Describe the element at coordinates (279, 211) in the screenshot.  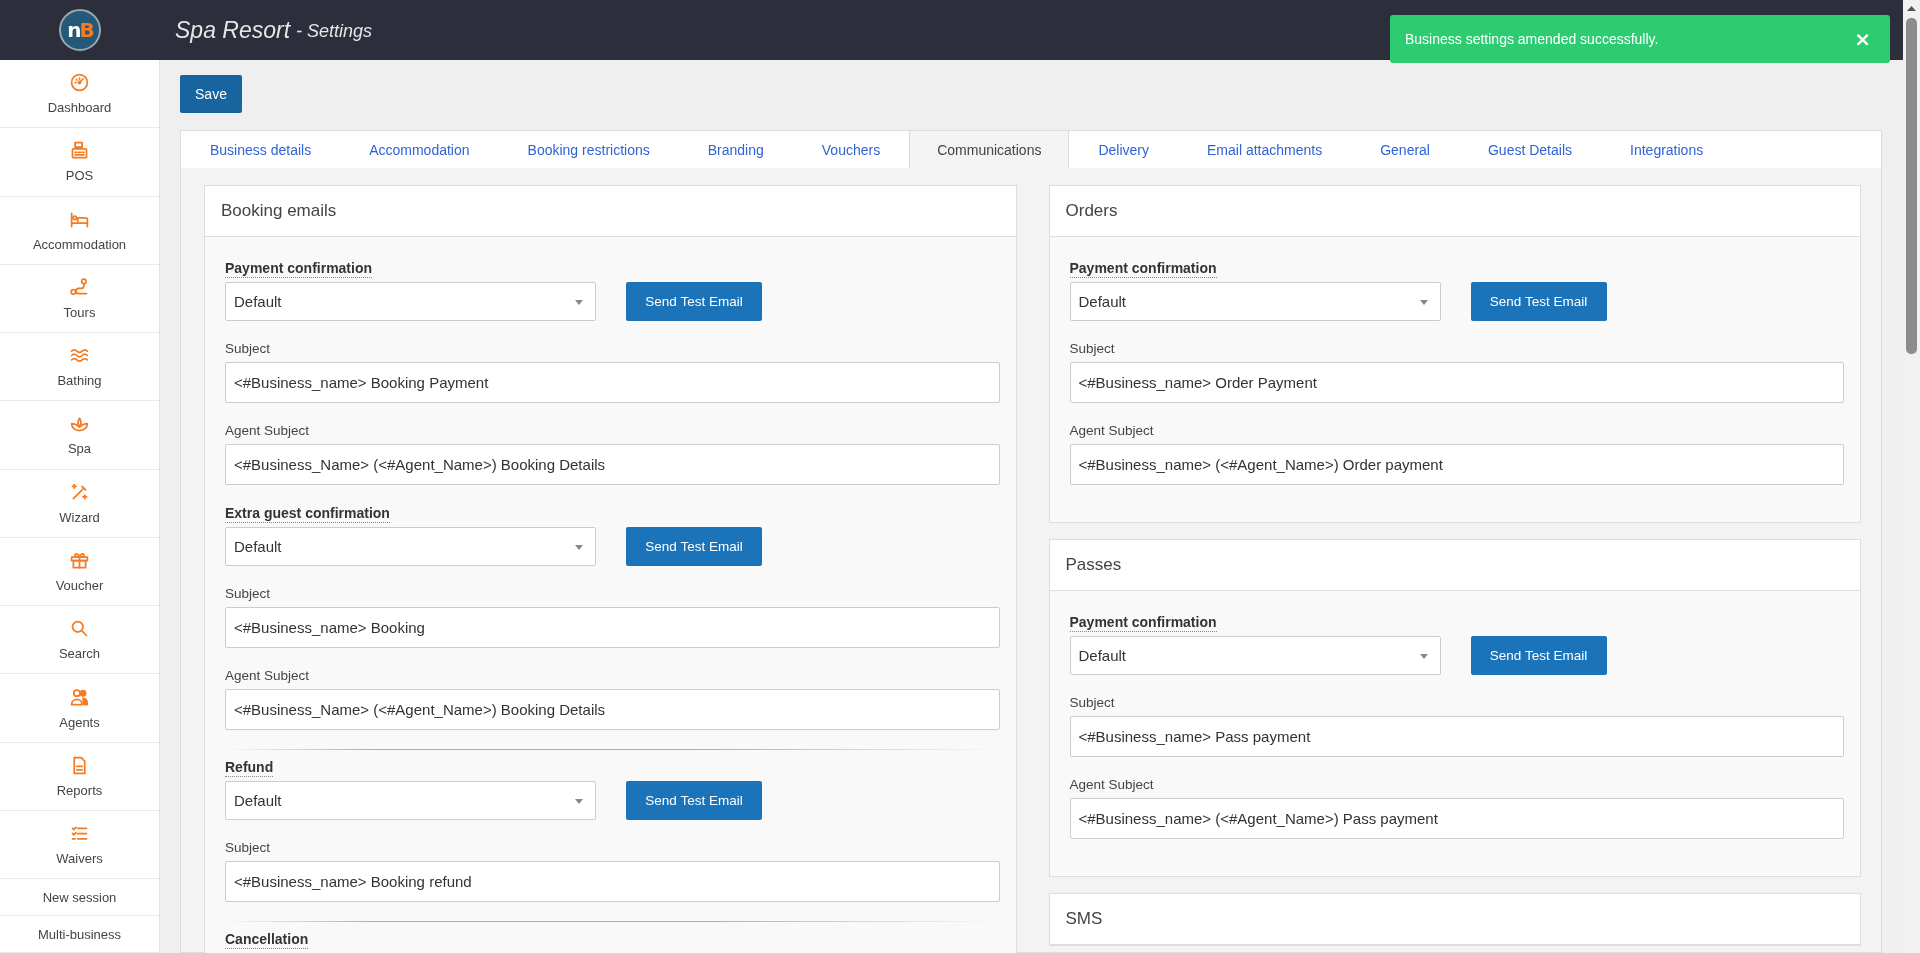
I see `card-title: Booking emails` at that location.